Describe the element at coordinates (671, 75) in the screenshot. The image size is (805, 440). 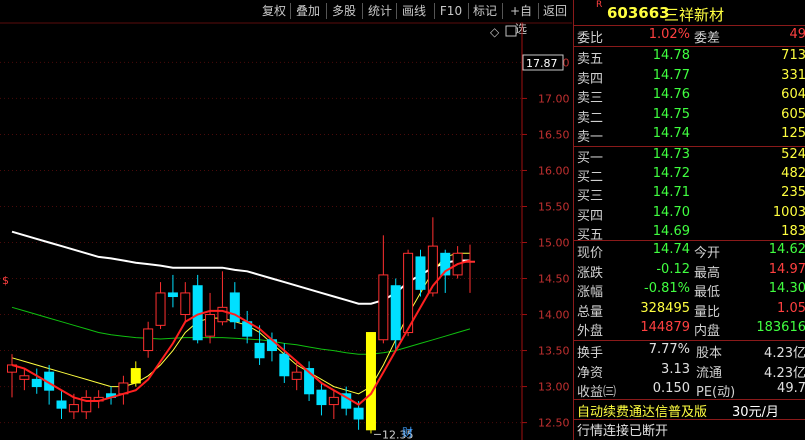
I see `ask-price: 14.77` at that location.